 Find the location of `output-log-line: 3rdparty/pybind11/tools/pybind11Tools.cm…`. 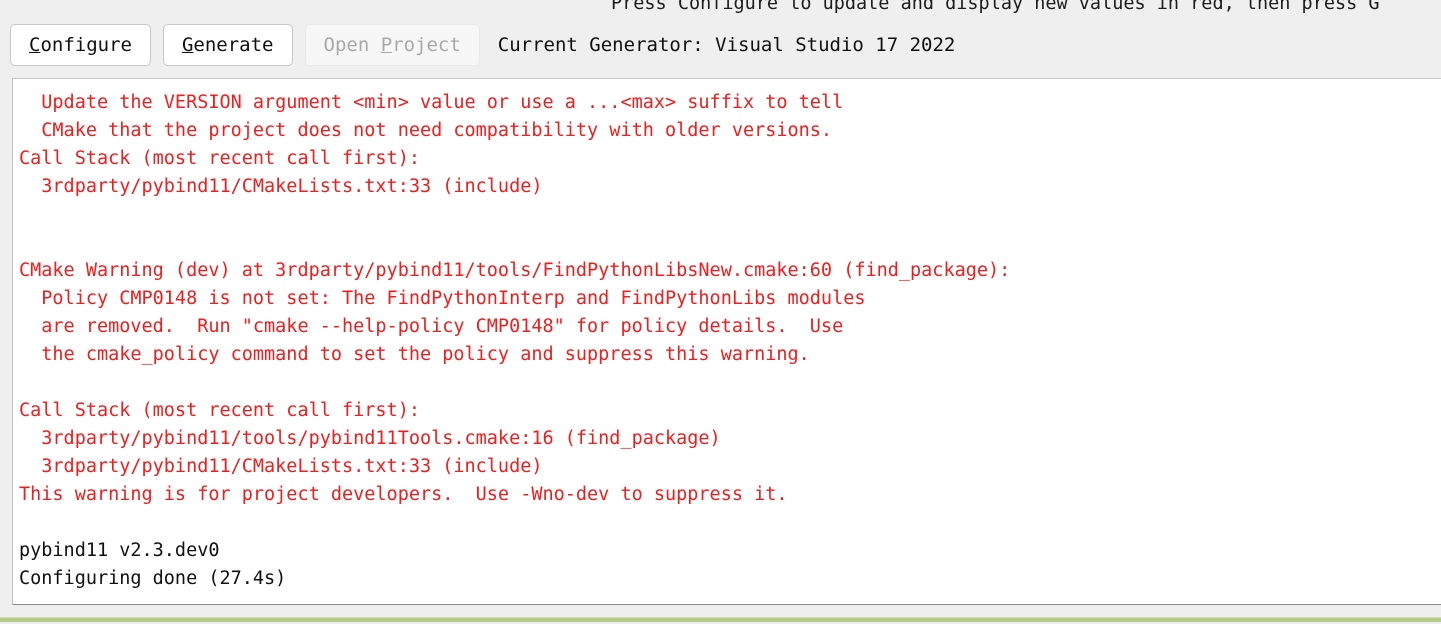

output-log-line: 3rdparty/pybind11/tools/pybind11Tools.cm… is located at coordinates (370, 438).